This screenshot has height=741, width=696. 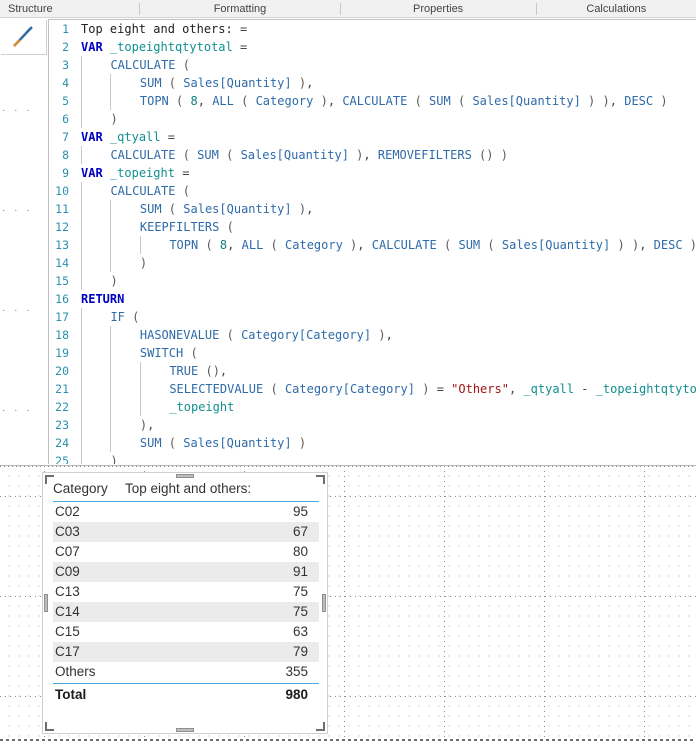 What do you see at coordinates (186, 532) in the screenshot?
I see `table-row: C03 67` at bounding box center [186, 532].